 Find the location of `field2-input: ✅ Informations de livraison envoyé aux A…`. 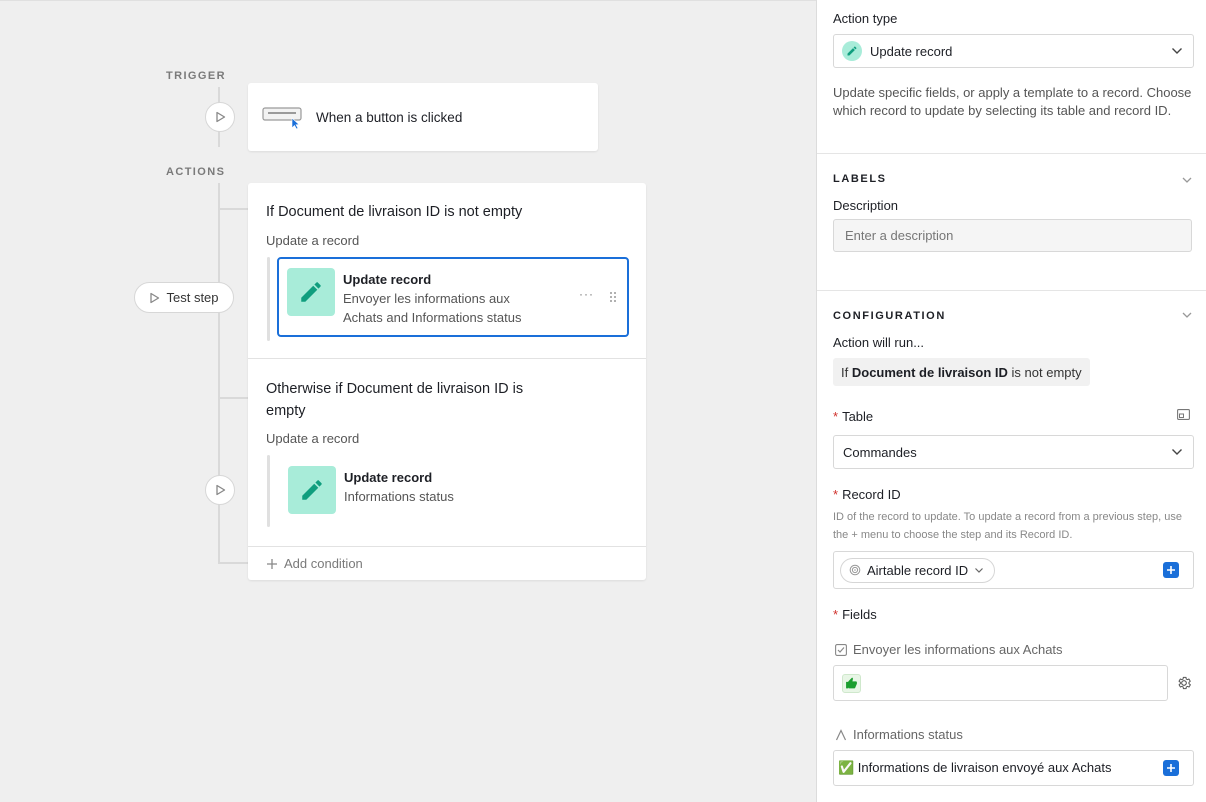

field2-input: ✅ Informations de livraison envoyé aux A… is located at coordinates (1013, 768).